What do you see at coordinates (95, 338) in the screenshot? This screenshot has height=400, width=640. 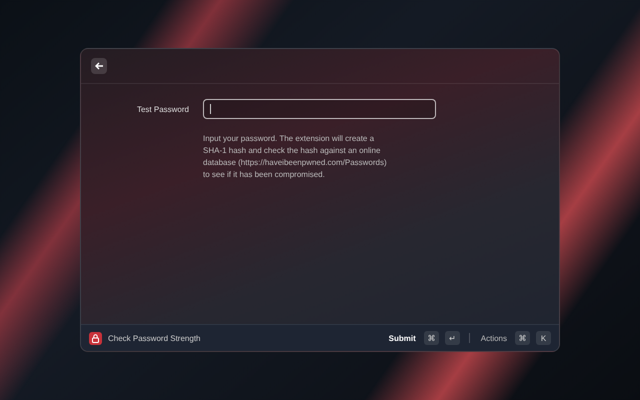 I see `lock-icon` at bounding box center [95, 338].